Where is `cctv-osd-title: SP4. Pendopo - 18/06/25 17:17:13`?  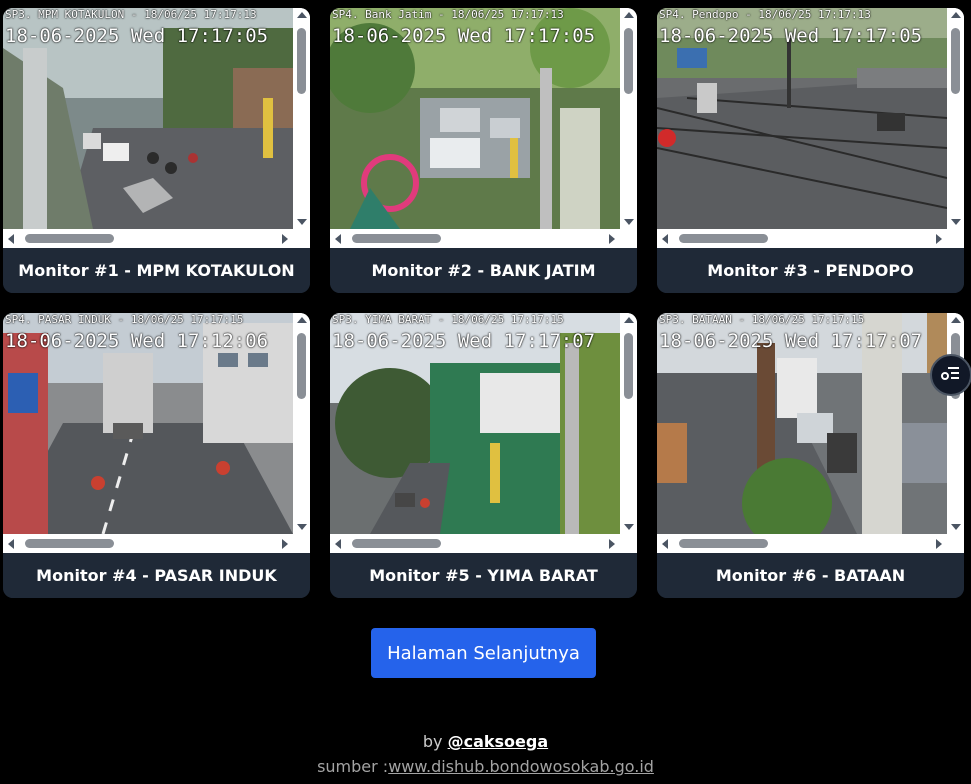 cctv-osd-title: SP4. Pendopo - 18/06/25 17:17:13 is located at coordinates (765, 14).